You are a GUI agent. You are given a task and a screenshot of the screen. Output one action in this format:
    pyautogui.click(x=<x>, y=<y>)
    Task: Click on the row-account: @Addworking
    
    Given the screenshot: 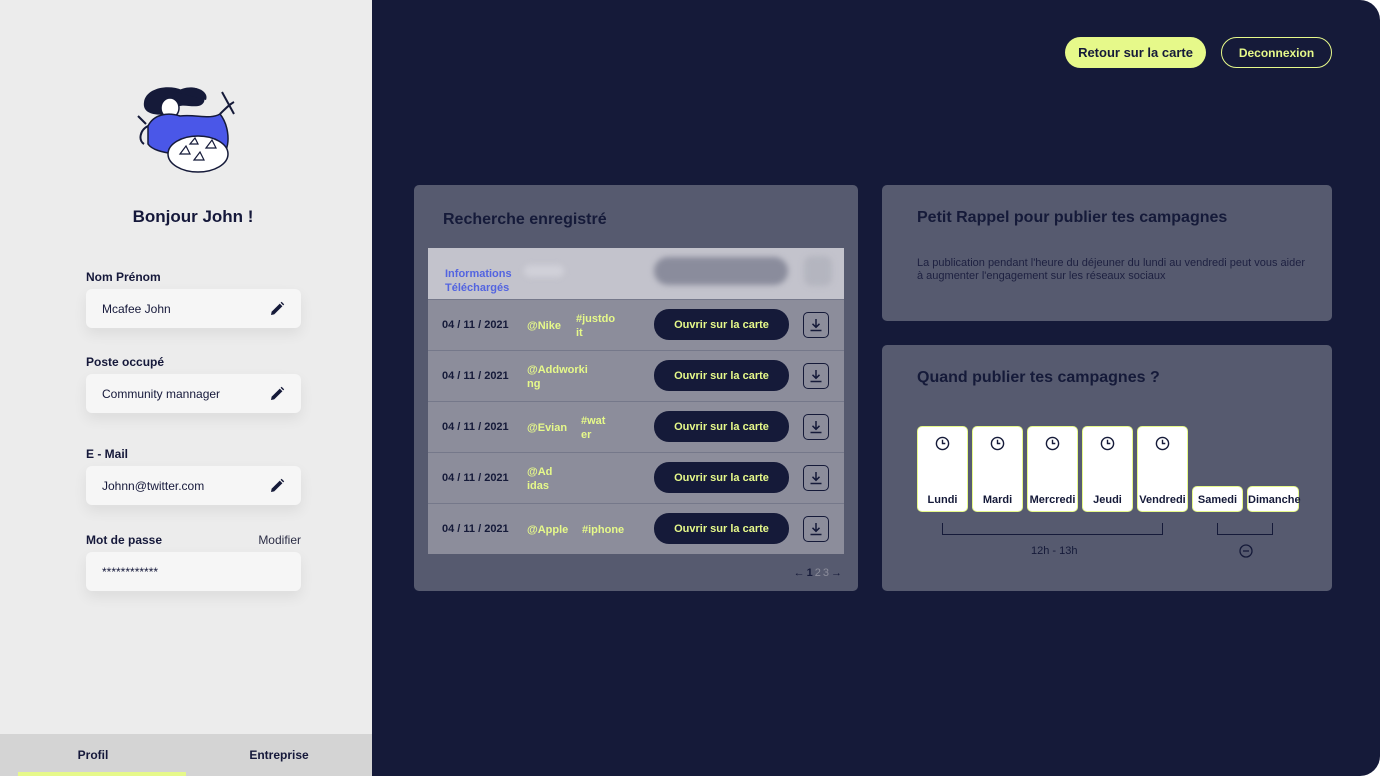 What is the action you would take?
    pyautogui.click(x=557, y=377)
    